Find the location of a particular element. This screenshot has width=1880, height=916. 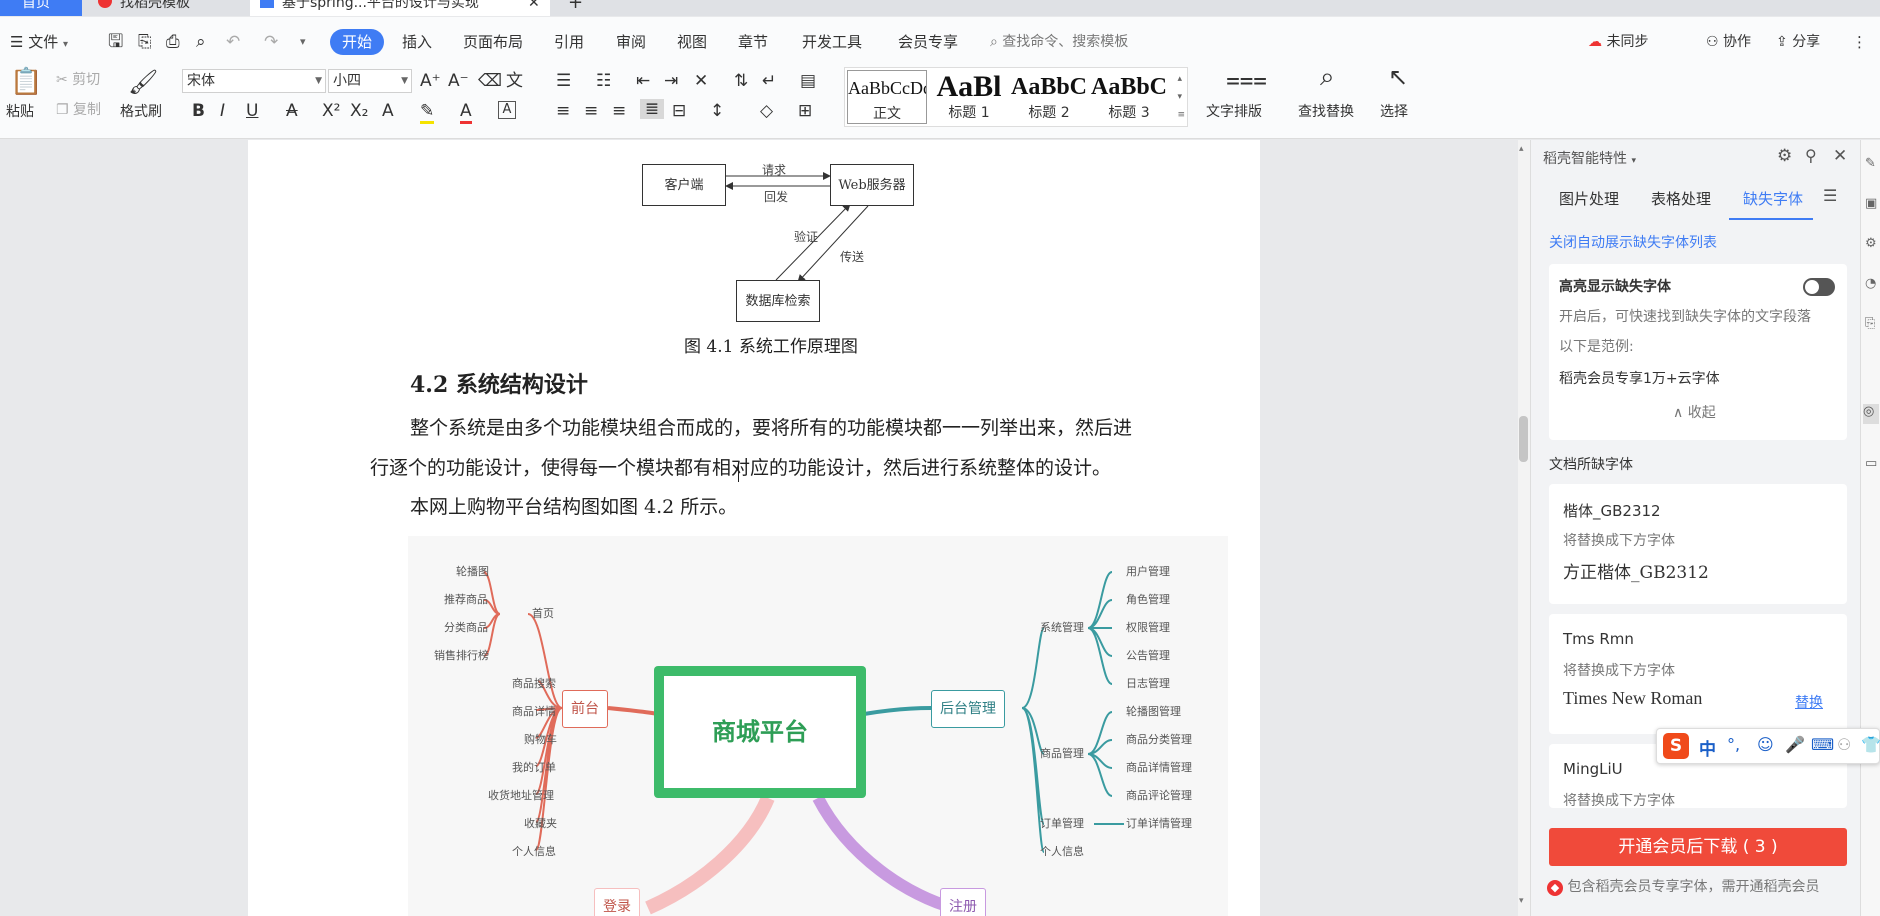

panel-tab-table: 表格处理 is located at coordinates (1681, 198).